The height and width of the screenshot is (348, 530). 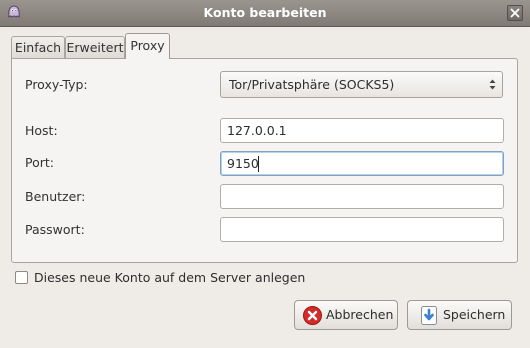 I want to click on close-button, so click(x=515, y=13).